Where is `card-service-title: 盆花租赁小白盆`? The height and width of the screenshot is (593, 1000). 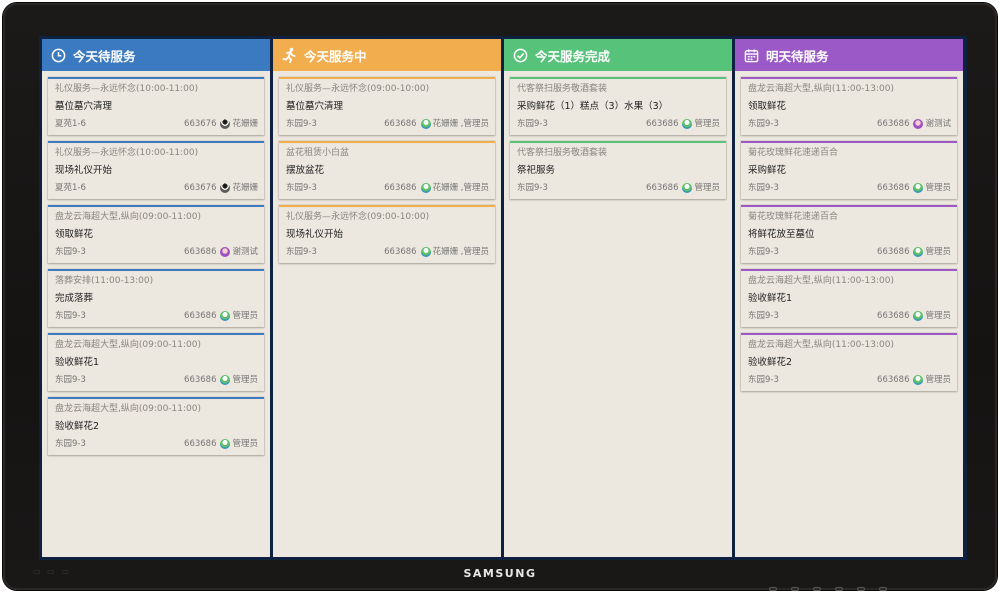 card-service-title: 盆花租赁小白盆 is located at coordinates (318, 153).